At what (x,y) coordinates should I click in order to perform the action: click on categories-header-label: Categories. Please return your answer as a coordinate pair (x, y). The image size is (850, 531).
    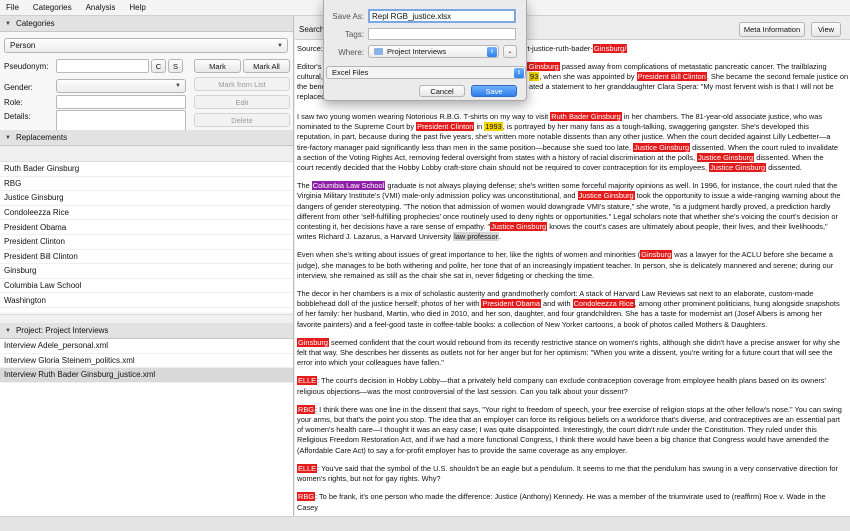
    Looking at the image, I should click on (35, 23).